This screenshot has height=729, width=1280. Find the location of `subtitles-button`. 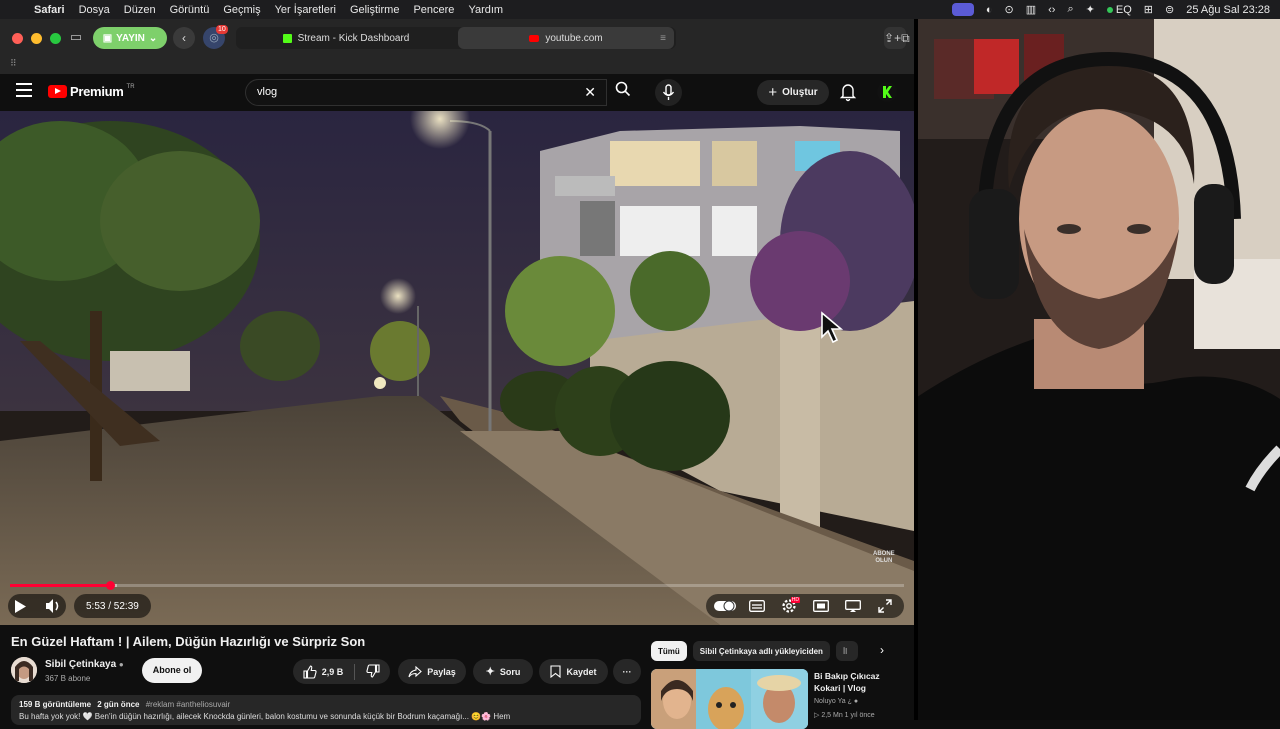

subtitles-button is located at coordinates (757, 606).